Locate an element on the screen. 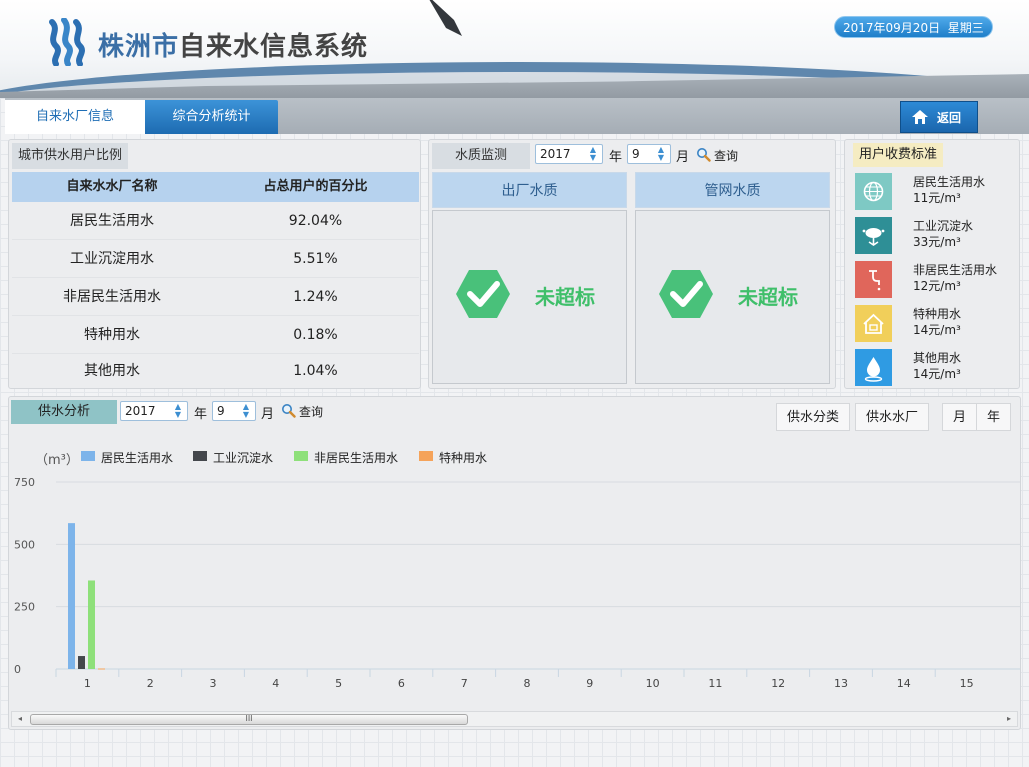 This screenshot has height=767, width=1029. supply-year-stepper: 2017 ▲ ▼ is located at coordinates (154, 411).